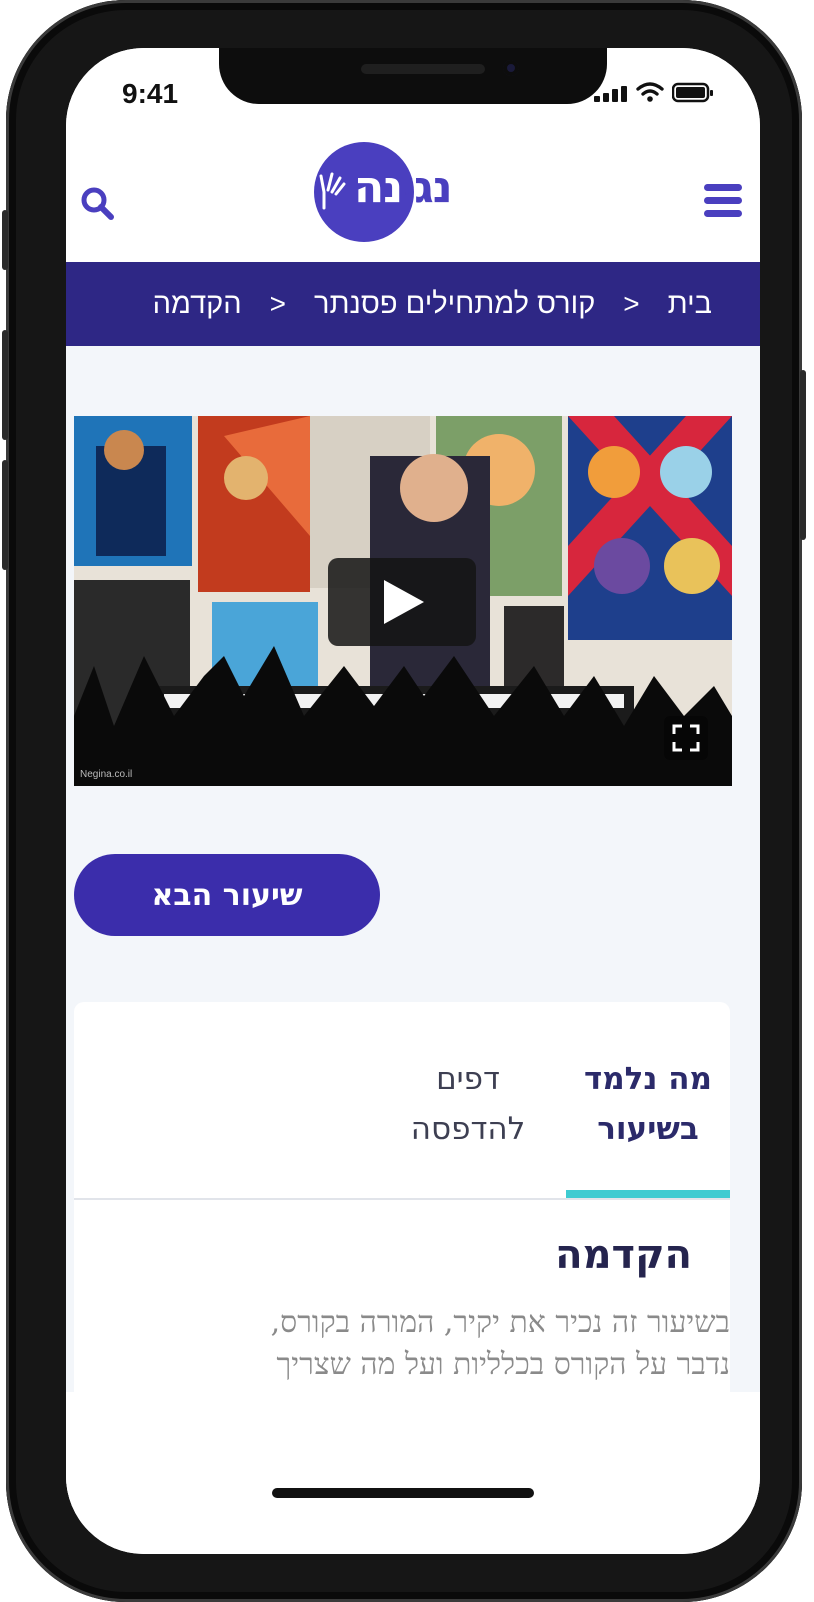  Describe the element at coordinates (648, 1104) in the screenshot. I see `tab-what-we-learn: מה נלמד בשיעור` at that location.